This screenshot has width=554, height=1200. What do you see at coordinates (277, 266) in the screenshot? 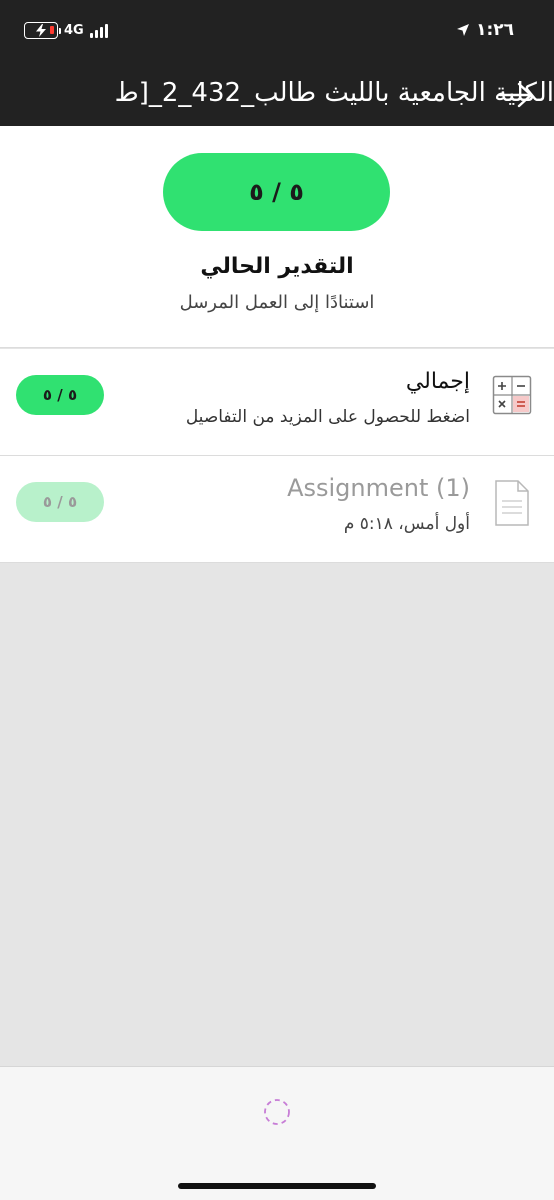
I see `summary-title: التقدير الحالي` at bounding box center [277, 266].